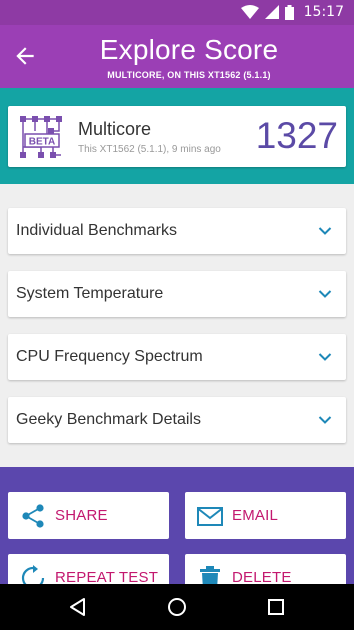 The height and width of the screenshot is (630, 354). I want to click on section-system-temperature: System Temperature, so click(177, 294).